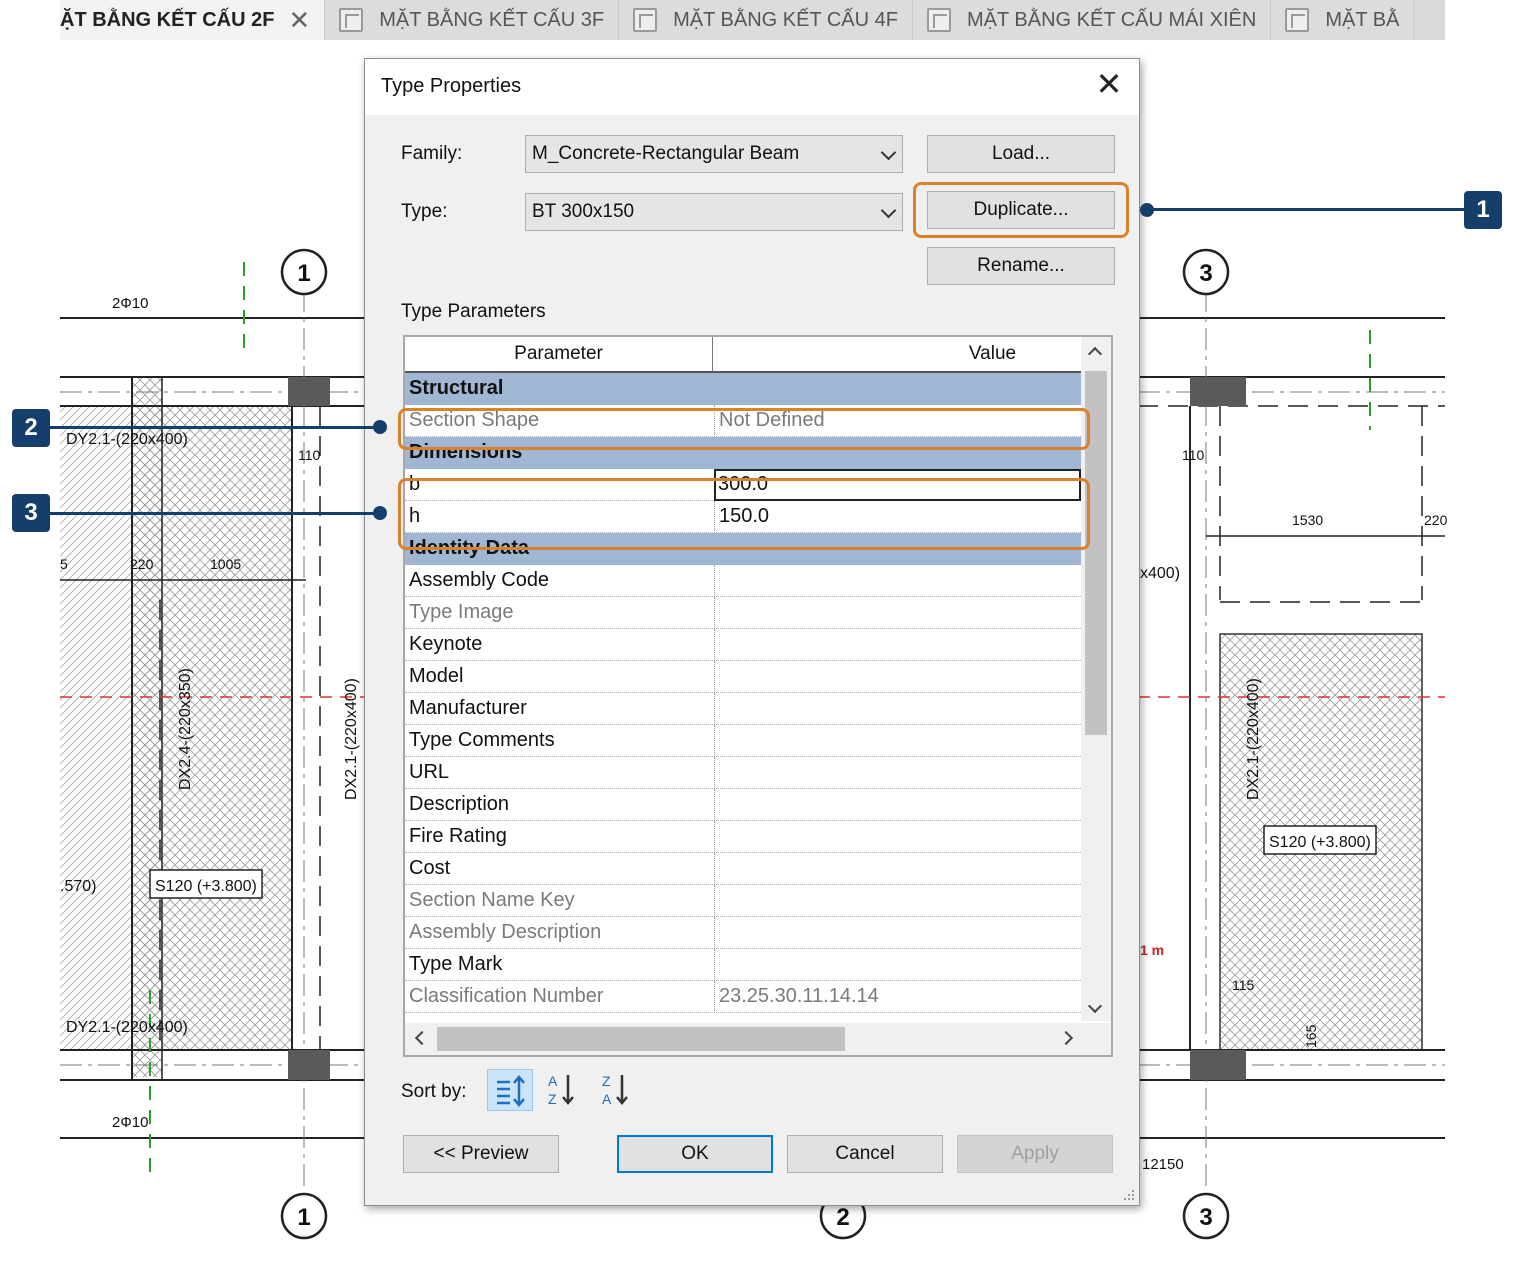 The image size is (1520, 1278). Describe the element at coordinates (618, 1090) in the screenshot. I see `sort-descending-icon: ZA` at that location.